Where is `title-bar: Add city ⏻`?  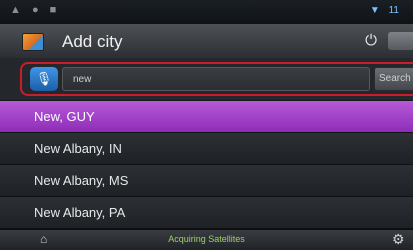 title-bar: Add city ⏻ is located at coordinates (206, 41).